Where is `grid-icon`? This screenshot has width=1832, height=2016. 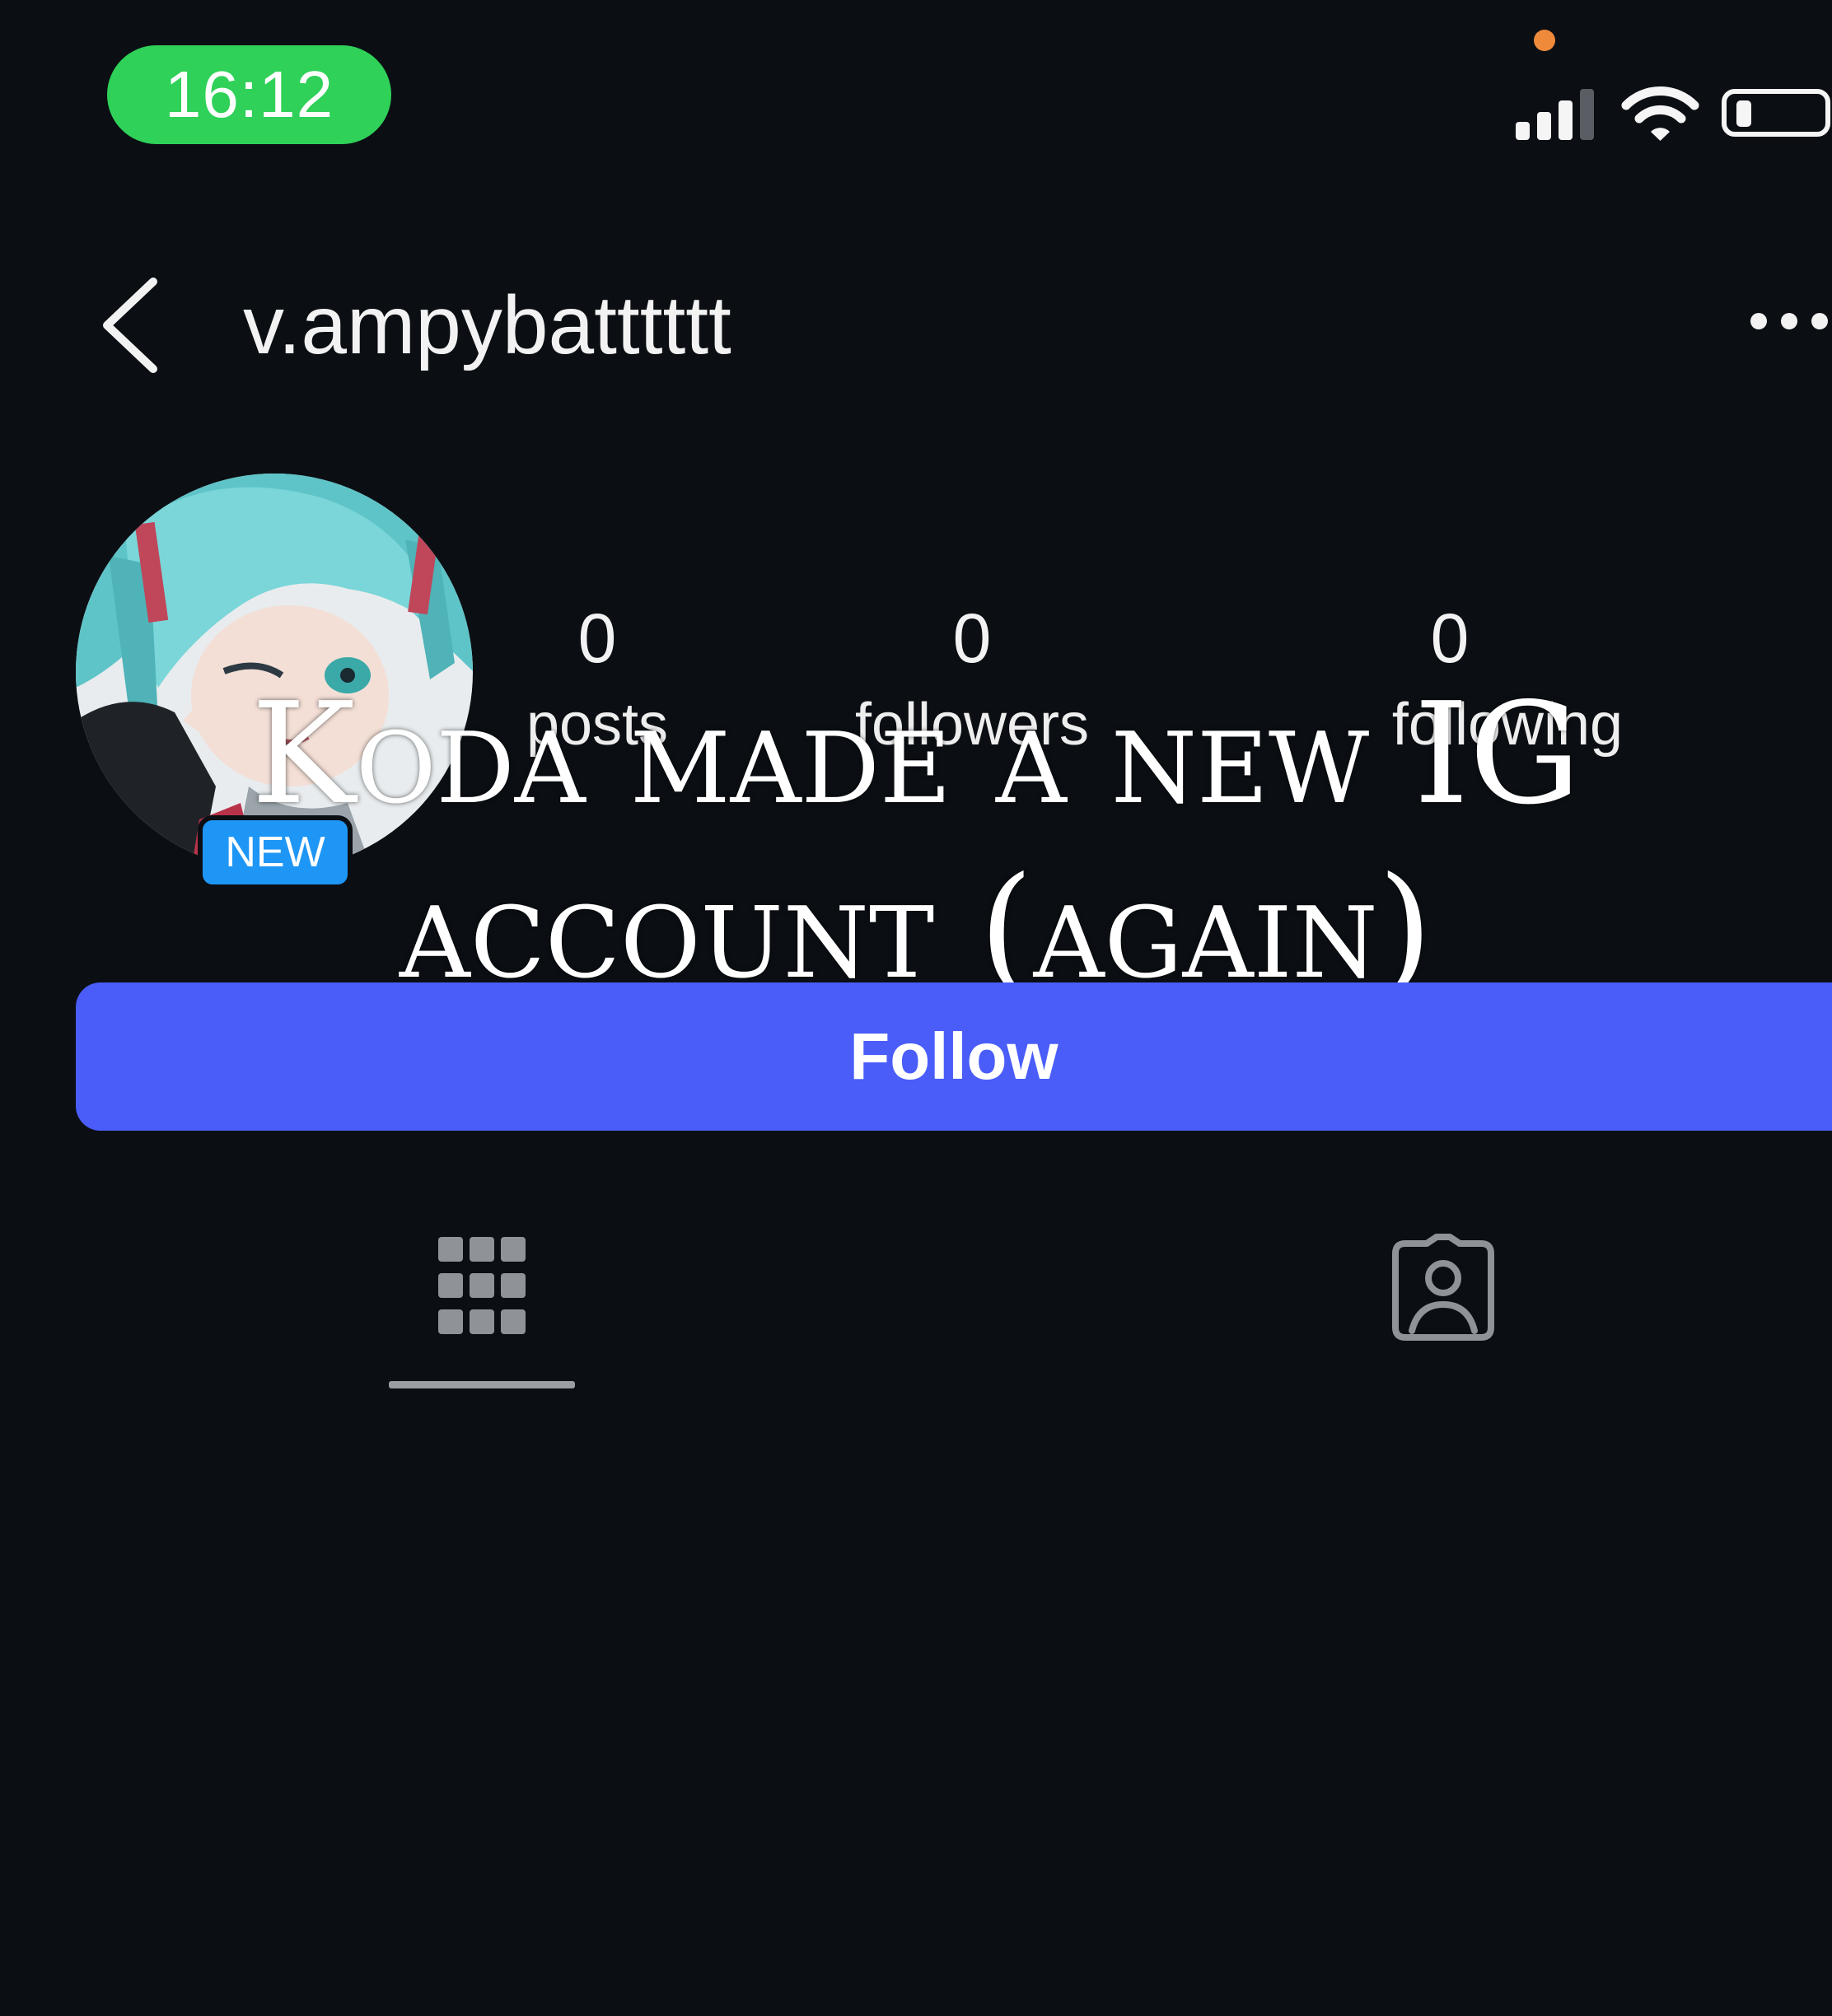 grid-icon is located at coordinates (482, 1288).